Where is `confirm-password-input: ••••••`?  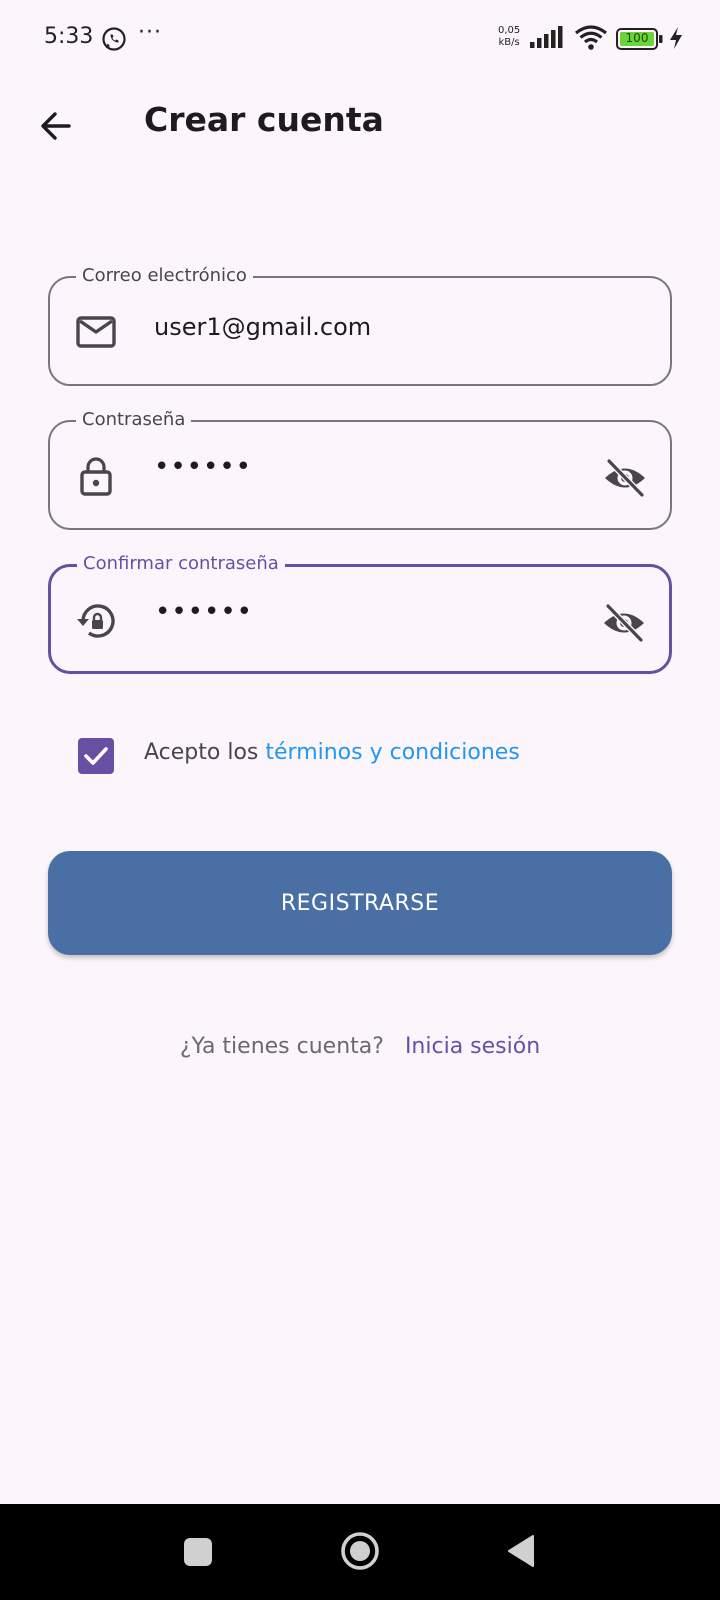 confirm-password-input: •••••• is located at coordinates (204, 612).